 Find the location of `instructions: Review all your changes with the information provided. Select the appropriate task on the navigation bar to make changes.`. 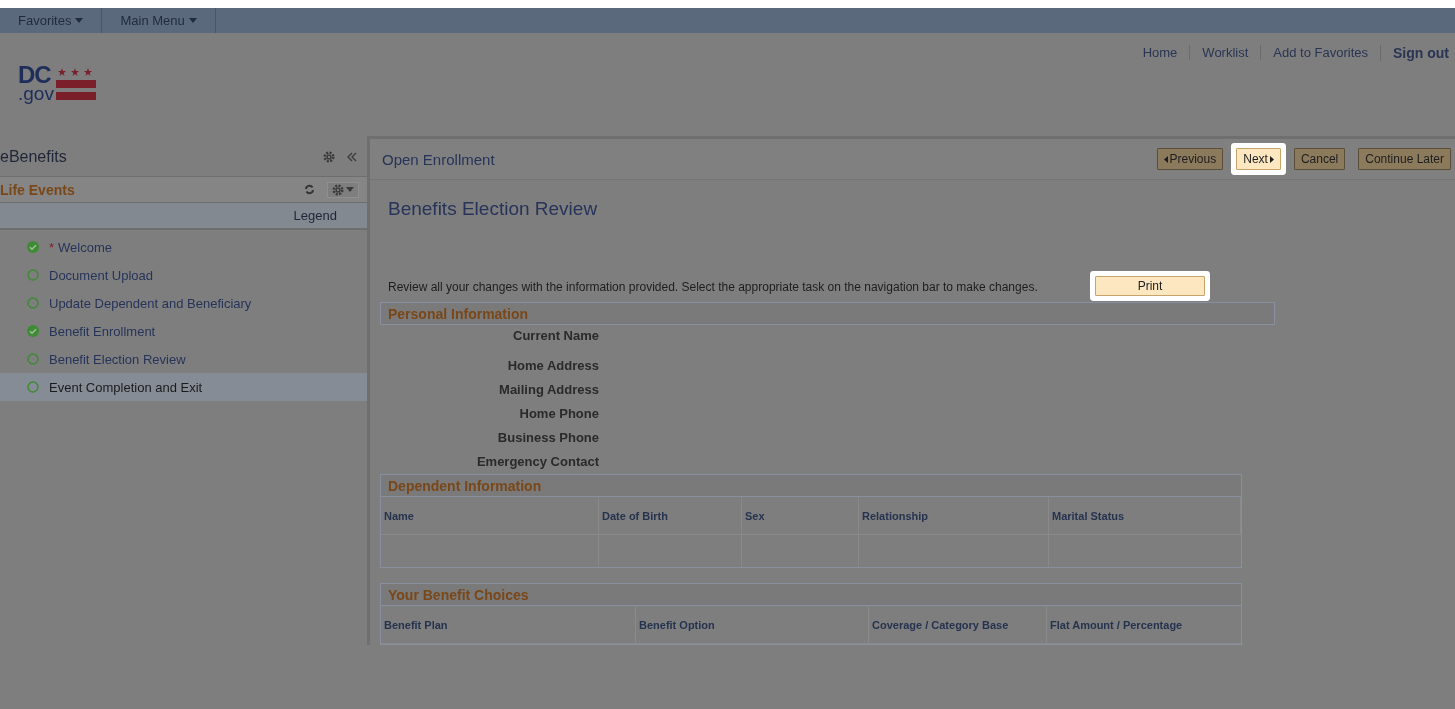

instructions: Review all your changes with the information provided. Select the appropriate task on the navigation bar to make changes. is located at coordinates (713, 287).